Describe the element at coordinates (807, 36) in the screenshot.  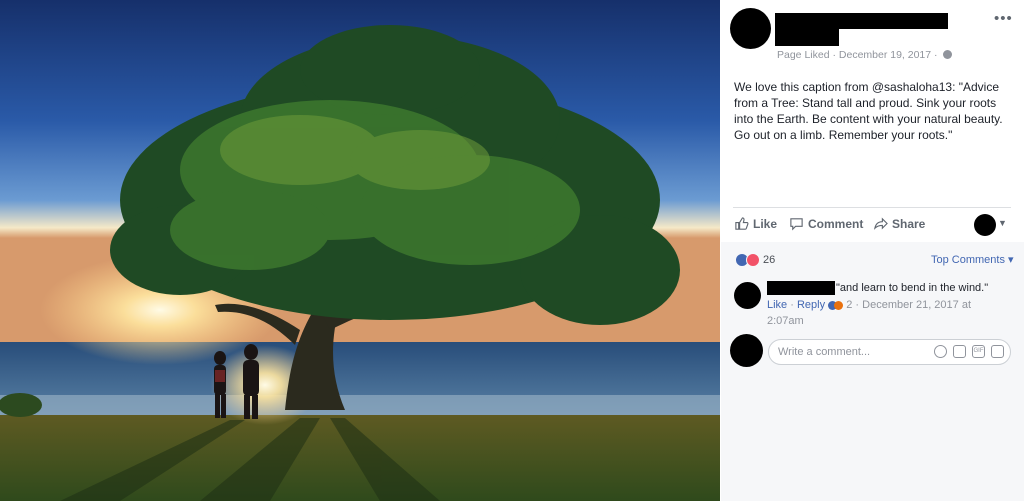
I see `page-name-redacted-extra` at that location.